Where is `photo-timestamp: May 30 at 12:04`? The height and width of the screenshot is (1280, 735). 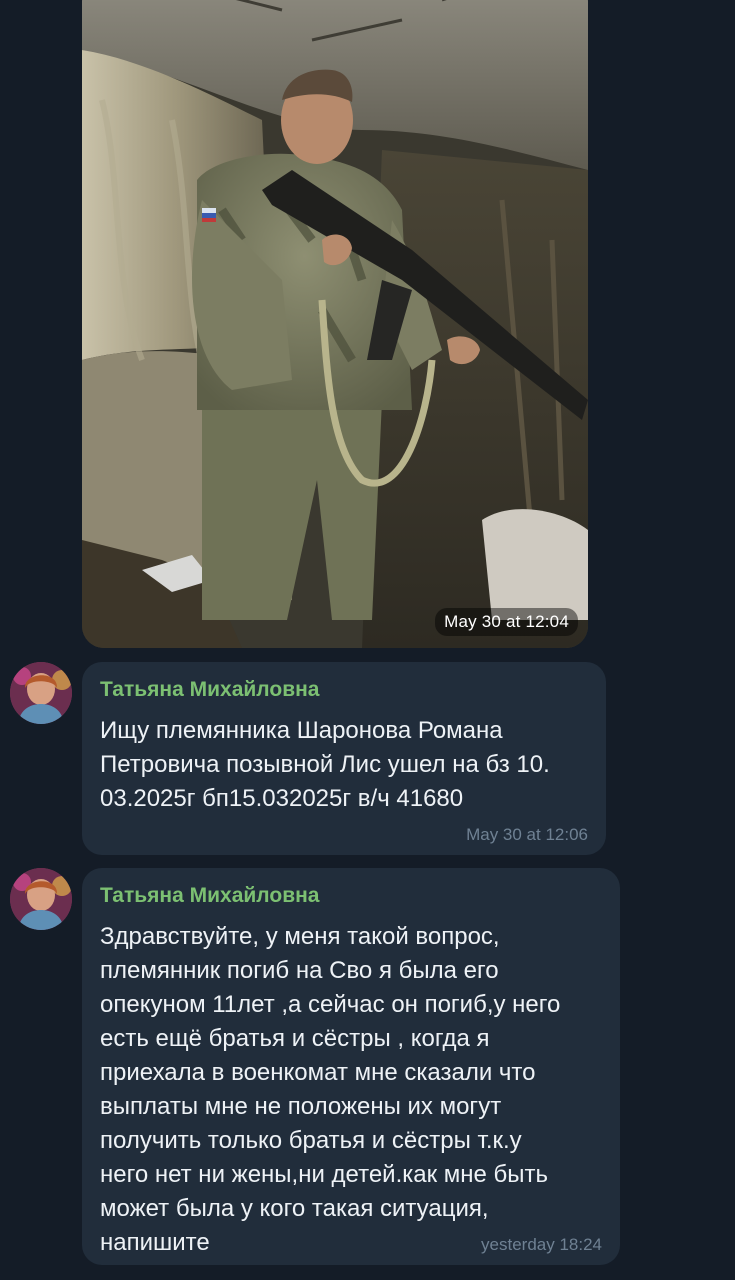
photo-timestamp: May 30 at 12:04 is located at coordinates (506, 622).